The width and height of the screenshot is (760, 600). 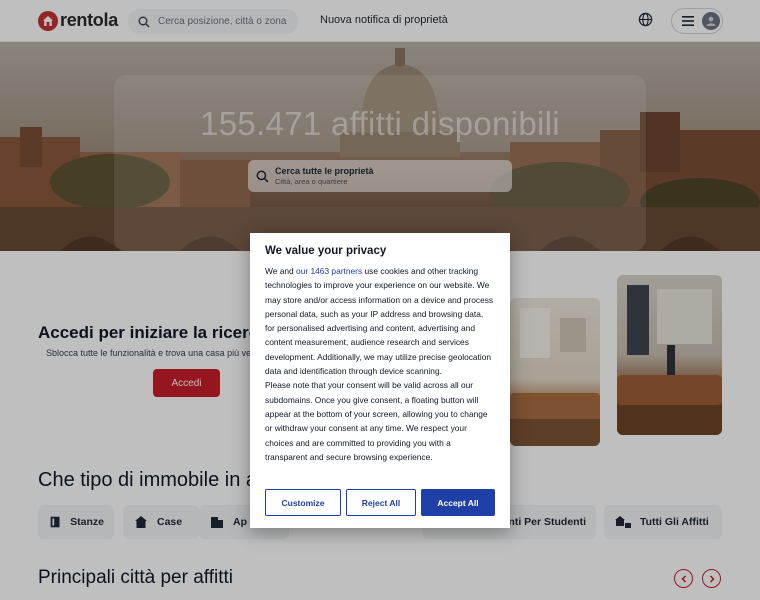 I want to click on customize-button: Customize, so click(x=303, y=502).